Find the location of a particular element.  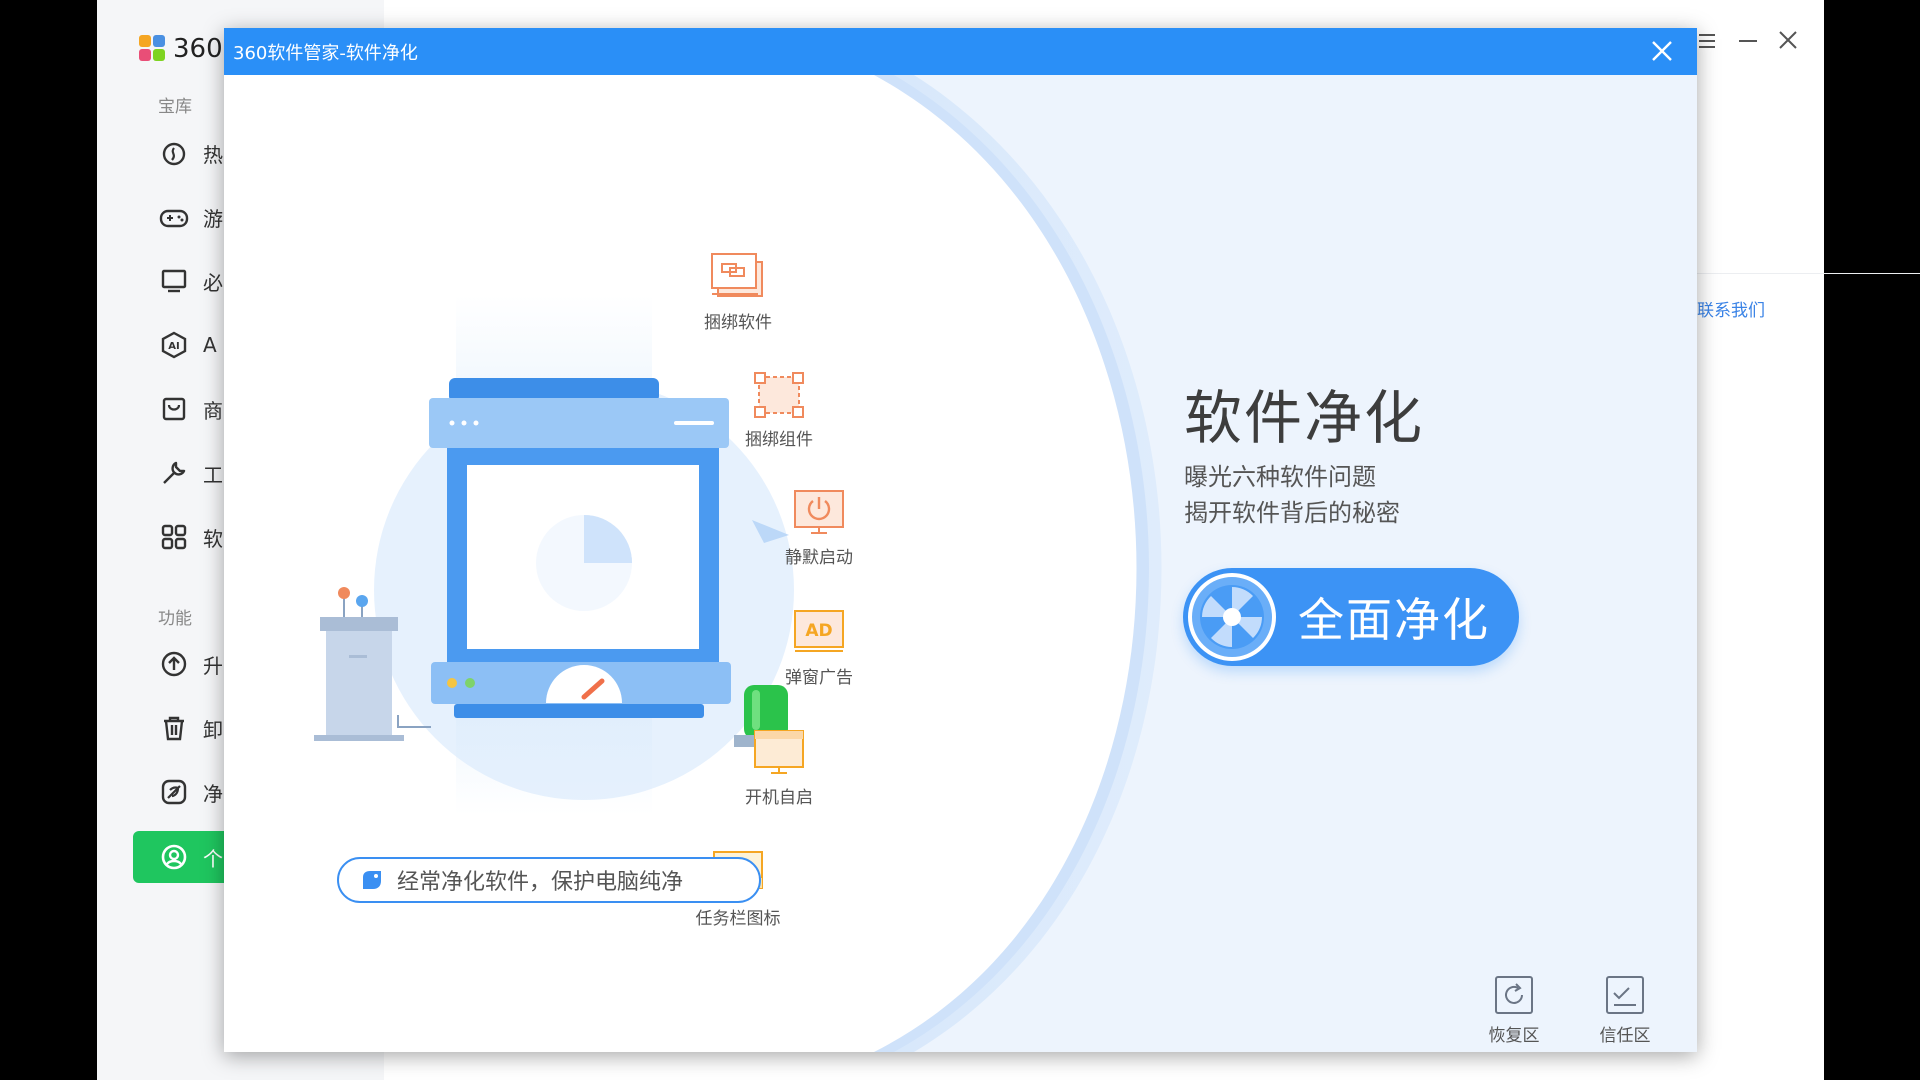

tip-text: 经常净化软件，保护电脑纯净 is located at coordinates (540, 882).